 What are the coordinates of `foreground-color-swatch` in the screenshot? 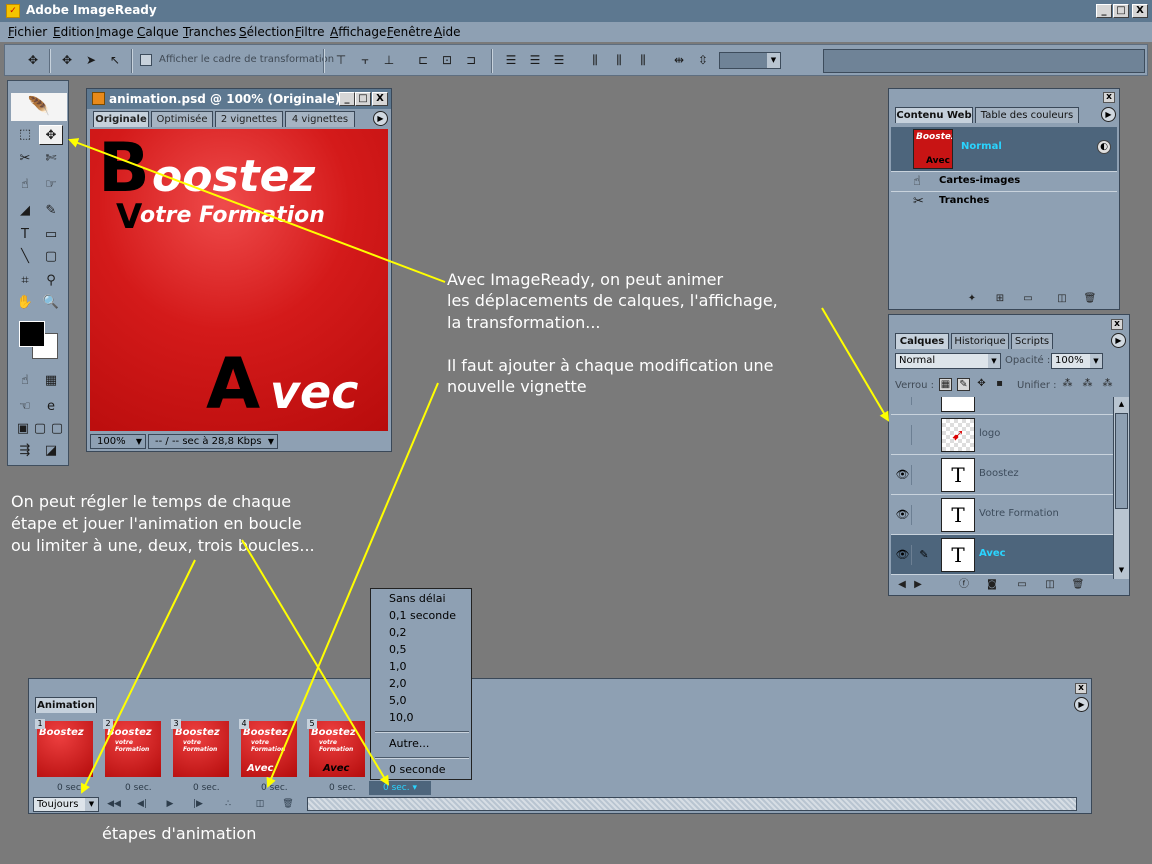 It's located at (32, 334).